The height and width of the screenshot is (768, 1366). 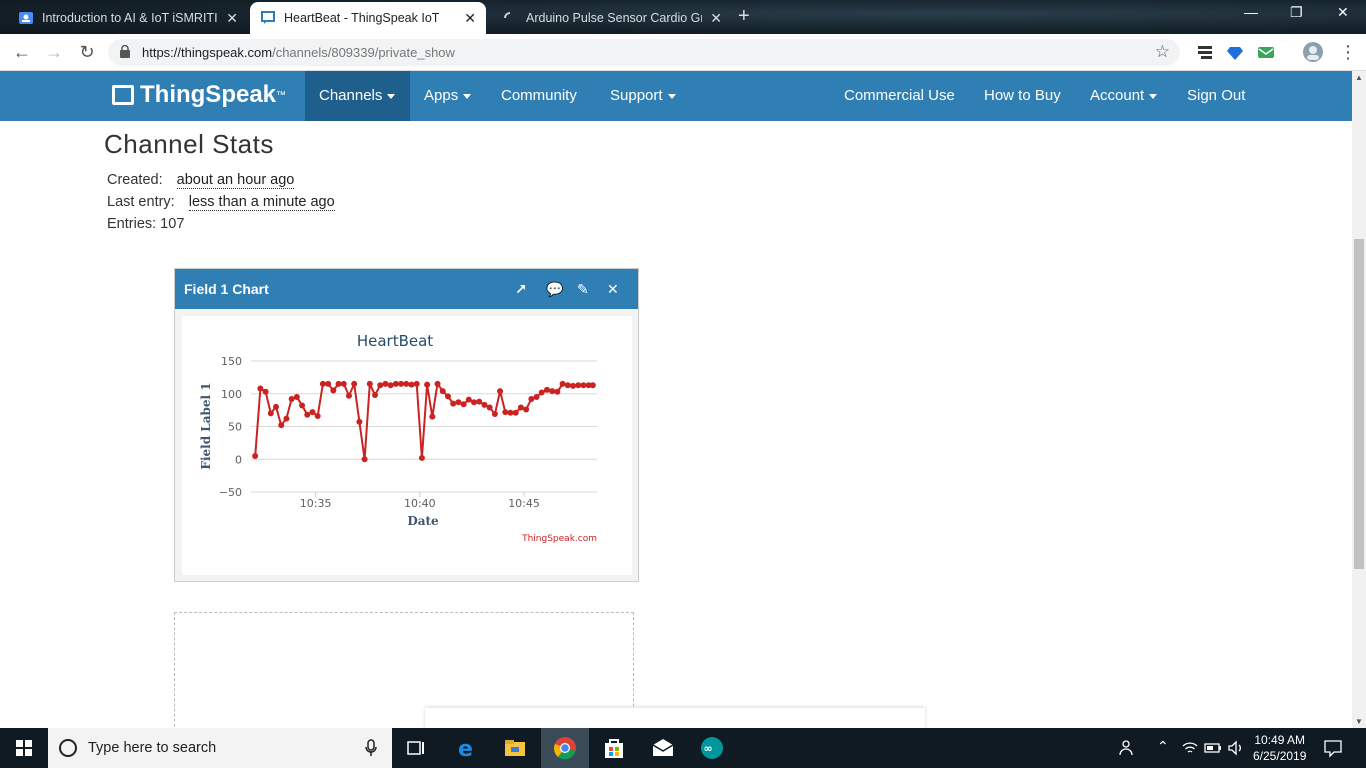 I want to click on widget-header: Field 1 Chart ↗ 💬 ✎ ✕, so click(x=406, y=289).